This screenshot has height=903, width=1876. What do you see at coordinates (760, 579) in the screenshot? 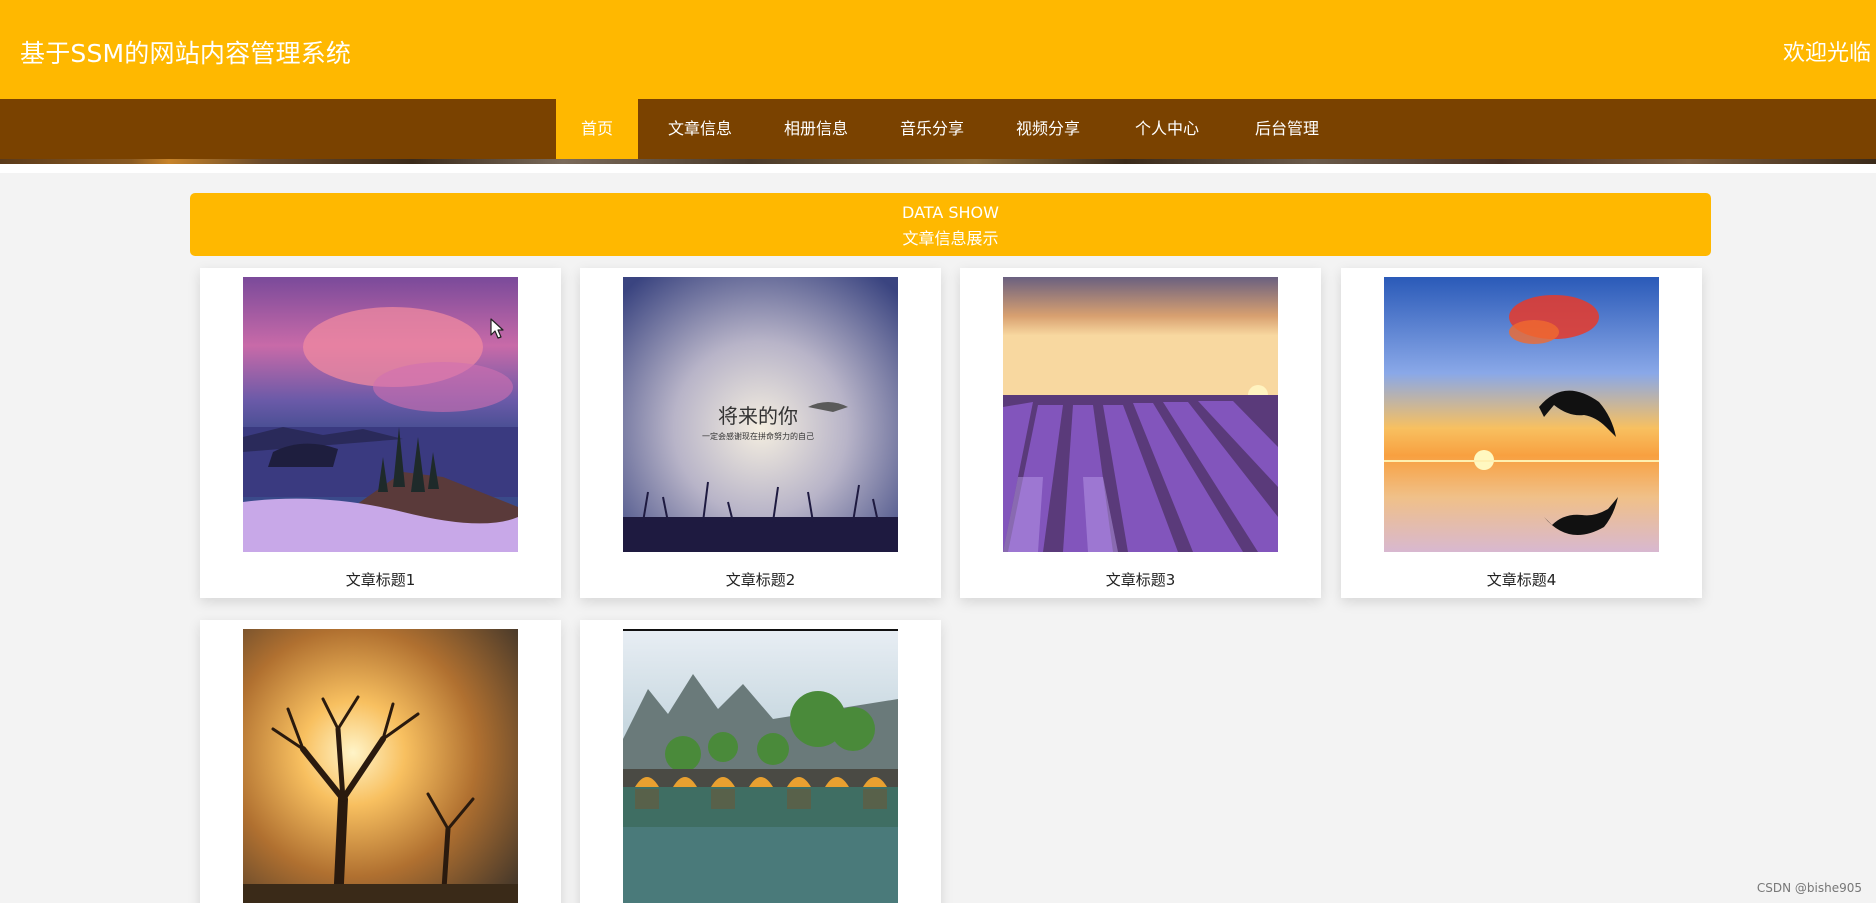
I see `article-title: 文章标题2` at bounding box center [760, 579].